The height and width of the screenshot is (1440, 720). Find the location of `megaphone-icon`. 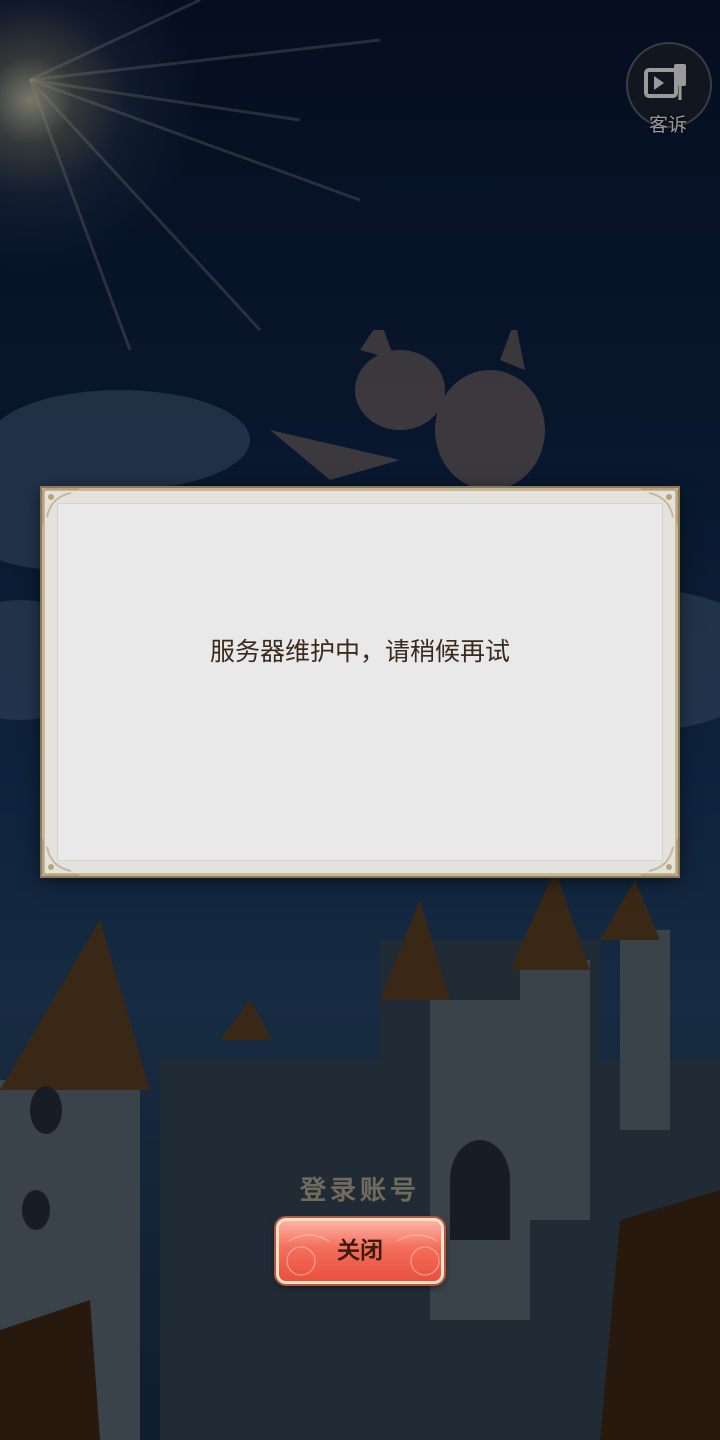

megaphone-icon is located at coordinates (665, 82).